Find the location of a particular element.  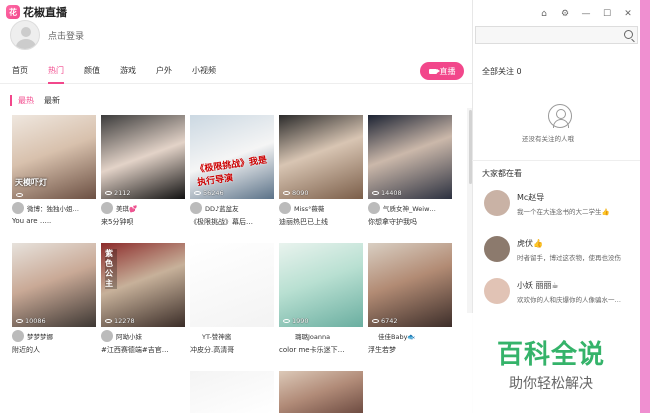

close-icon: ✕ is located at coordinates (628, 14).